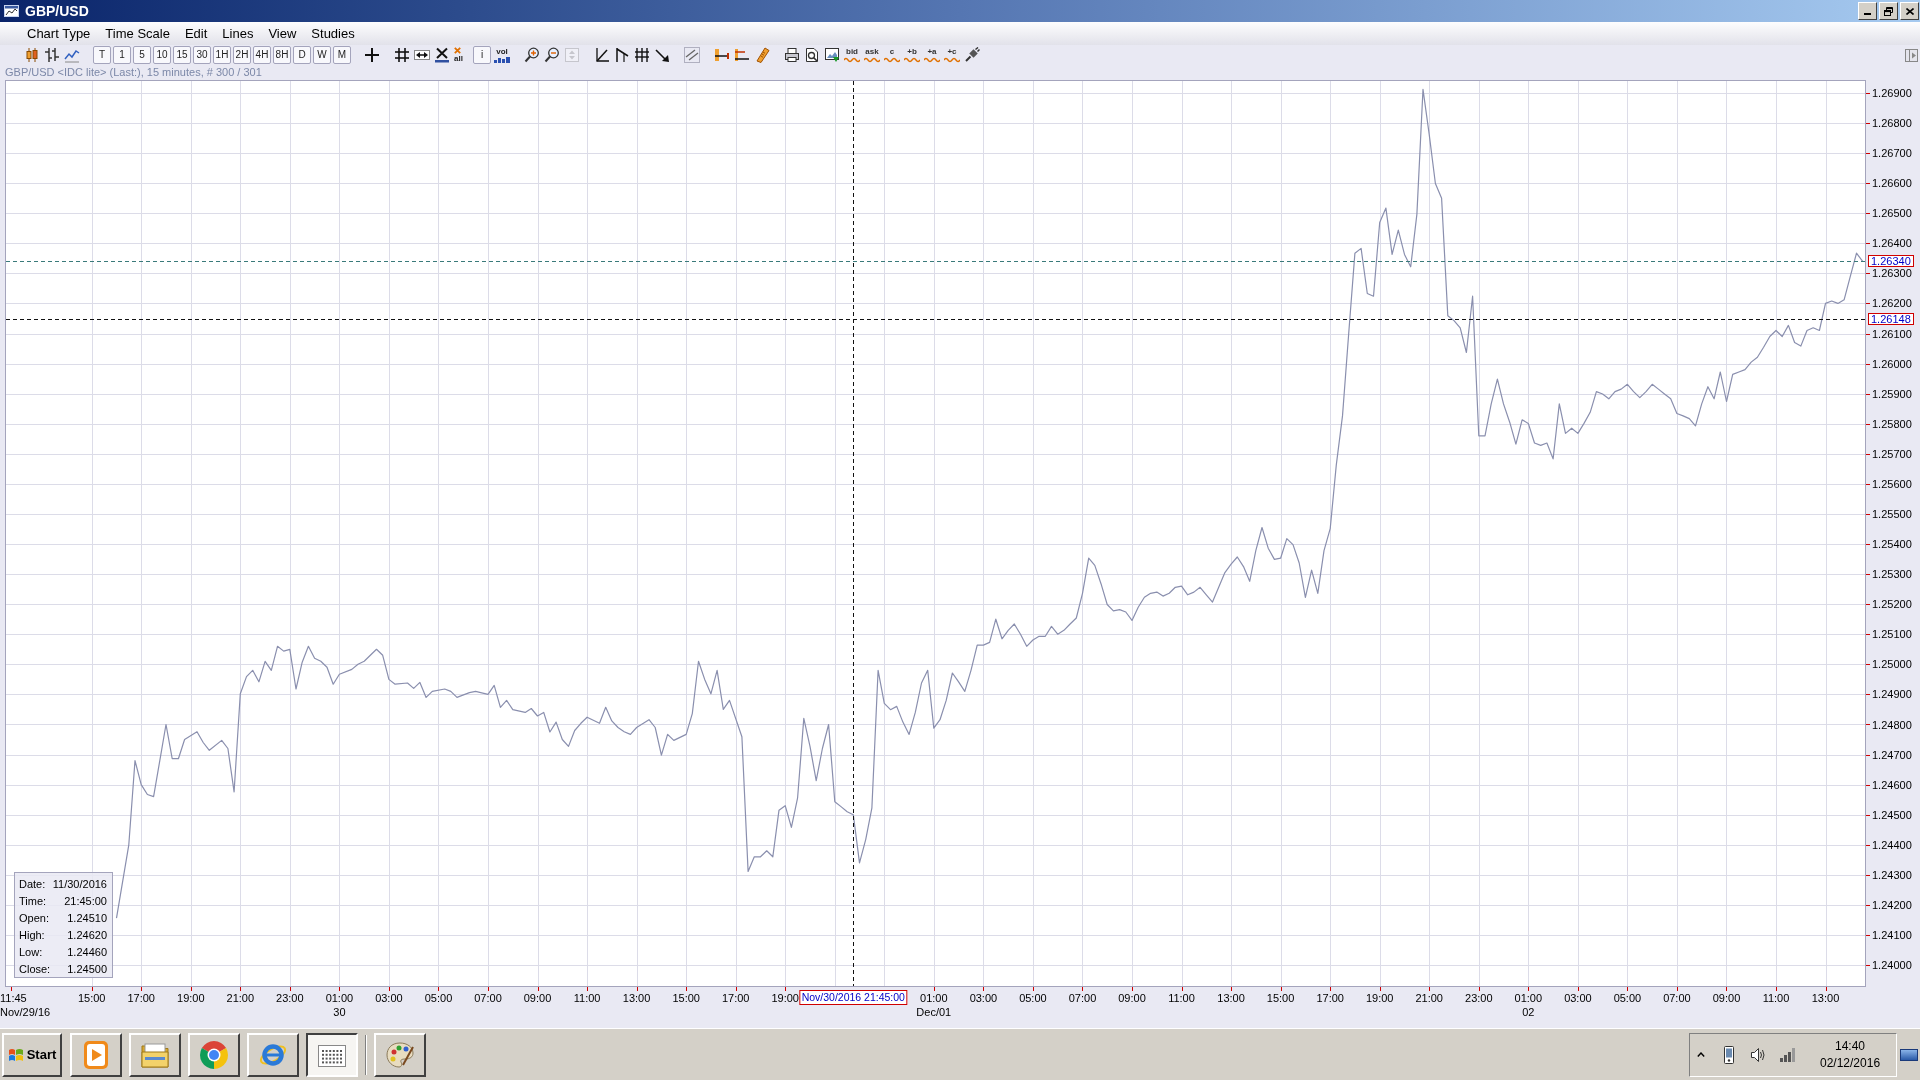  Describe the element at coordinates (1892, 303) in the screenshot. I see `y-axis-label: 1.26200` at that location.